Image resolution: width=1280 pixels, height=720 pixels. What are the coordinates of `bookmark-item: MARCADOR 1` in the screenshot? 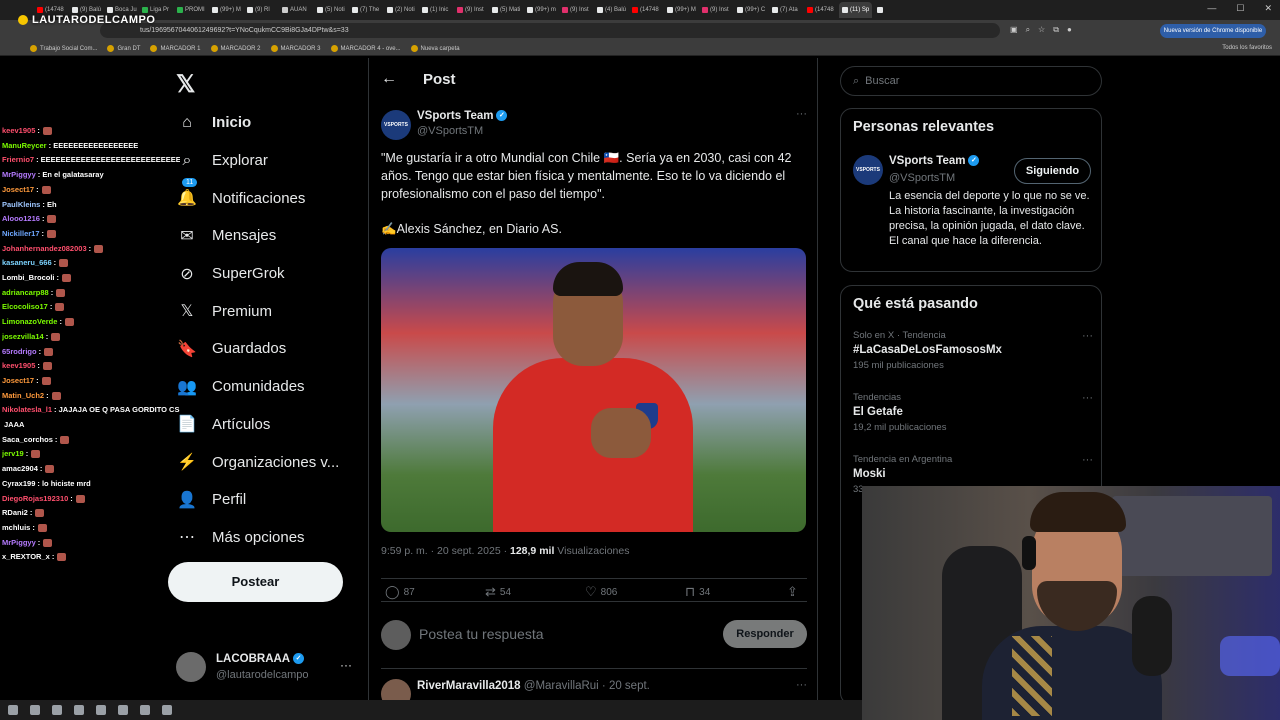 It's located at (175, 48).